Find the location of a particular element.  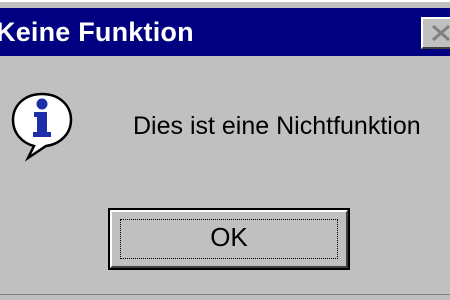

info-icon is located at coordinates (42, 127).